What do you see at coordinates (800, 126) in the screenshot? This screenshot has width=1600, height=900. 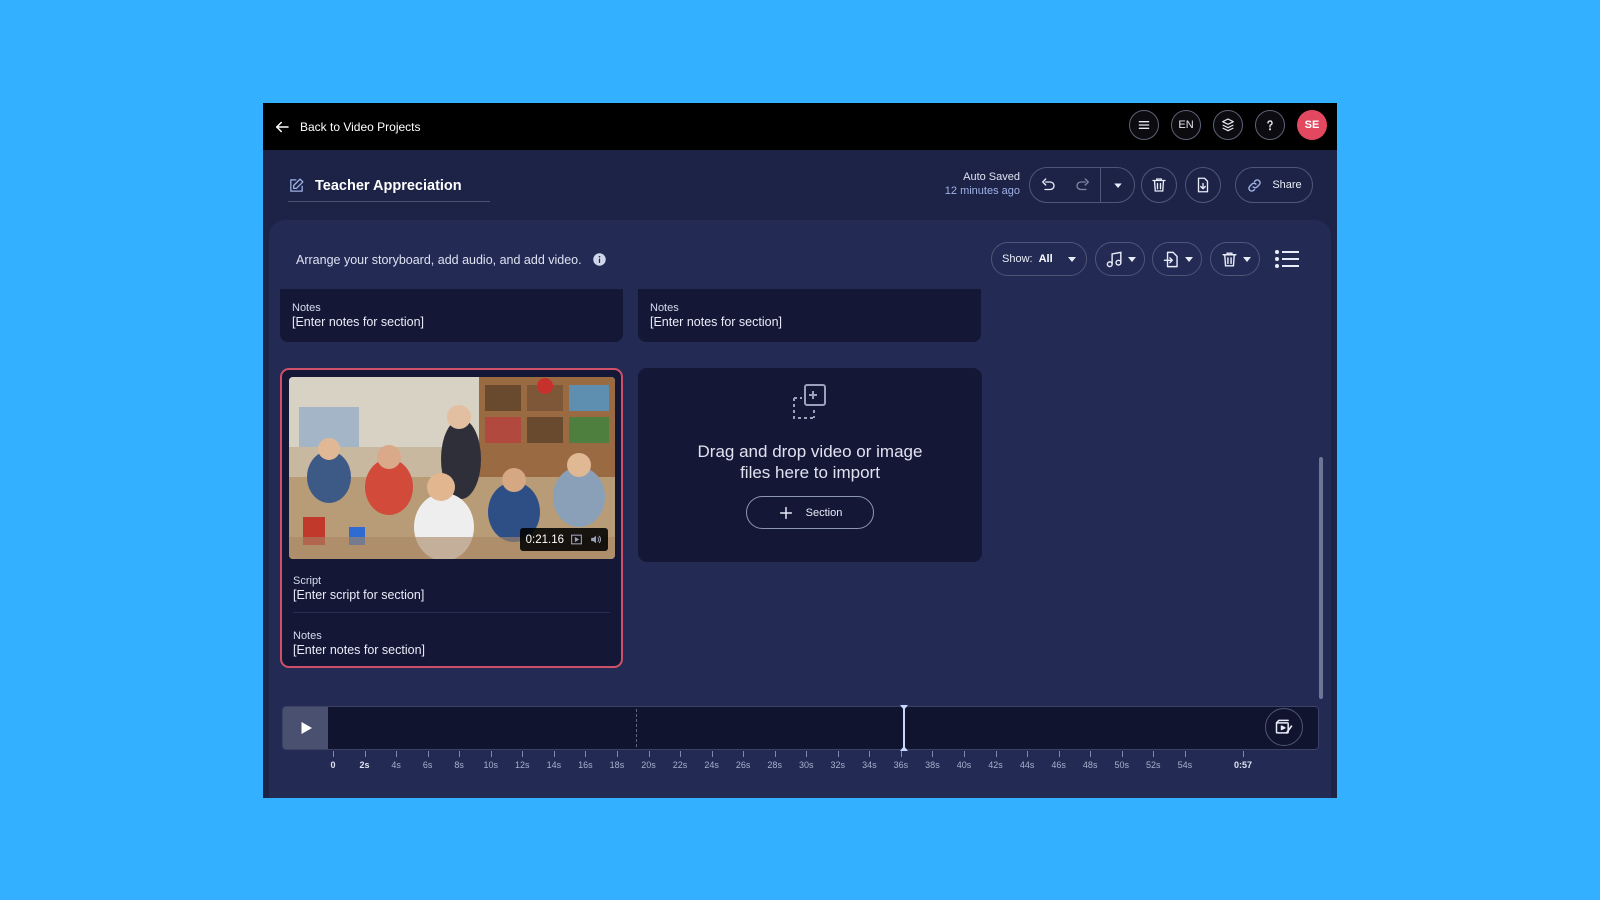 I see `top-bar: Back to Video Projects EN SE` at bounding box center [800, 126].